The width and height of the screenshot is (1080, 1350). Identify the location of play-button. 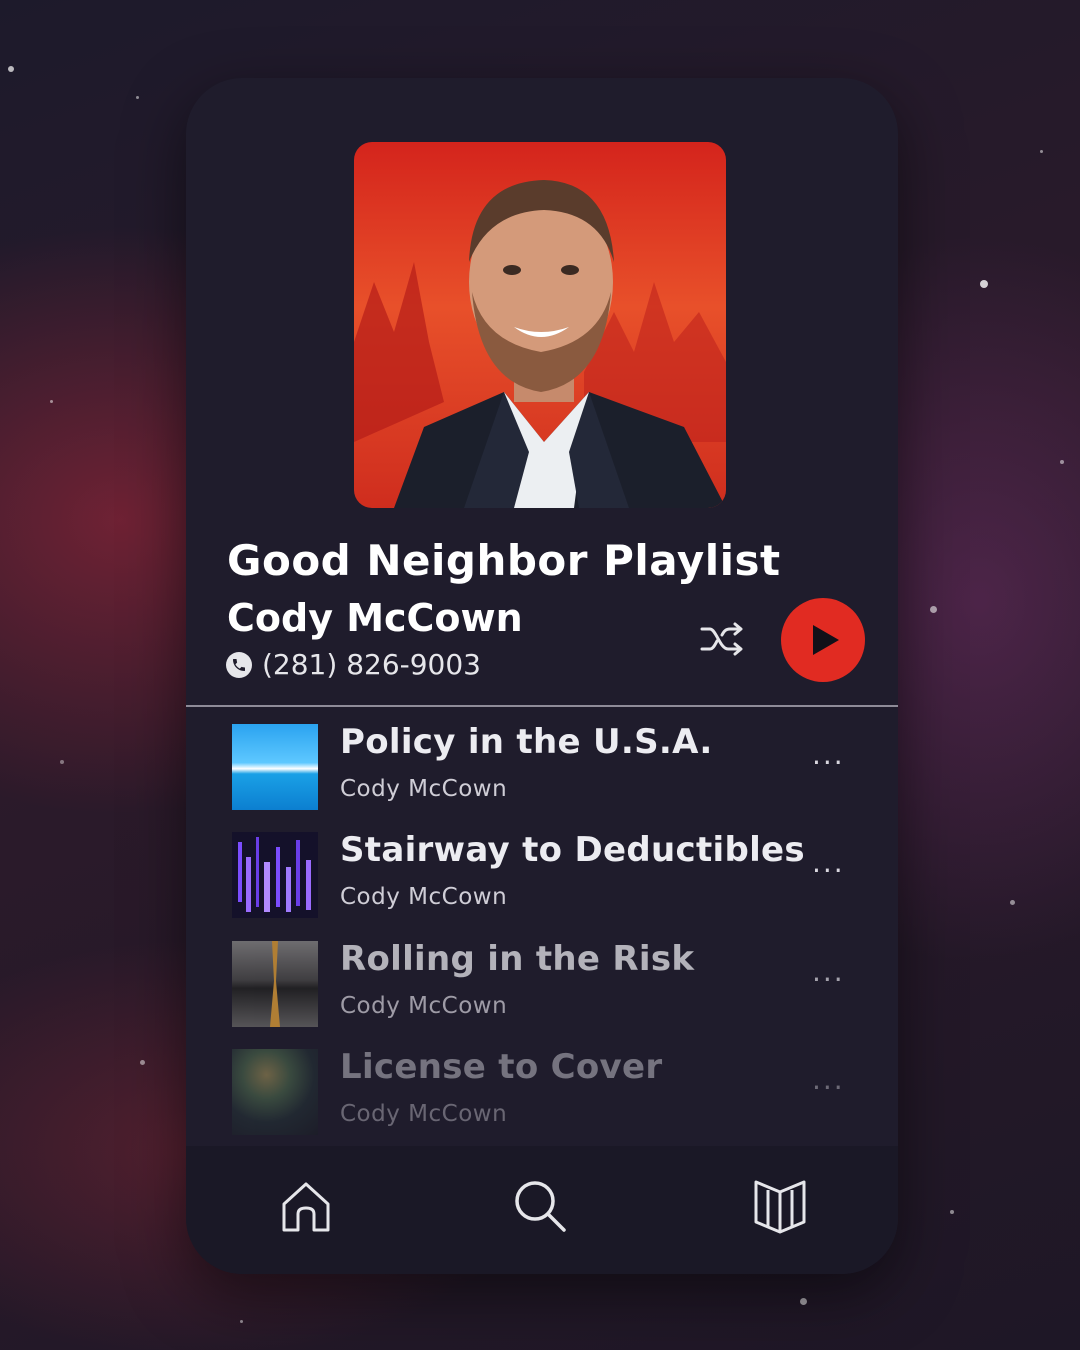
(823, 640).